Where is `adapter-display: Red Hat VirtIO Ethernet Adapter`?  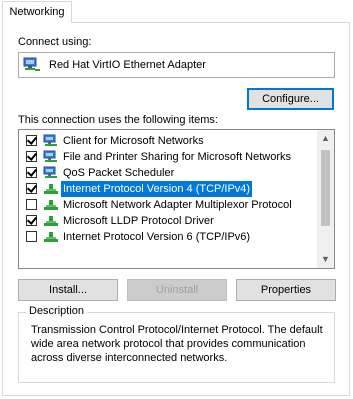
adapter-display: Red Hat VirtIO Ethernet Adapter is located at coordinates (176, 65).